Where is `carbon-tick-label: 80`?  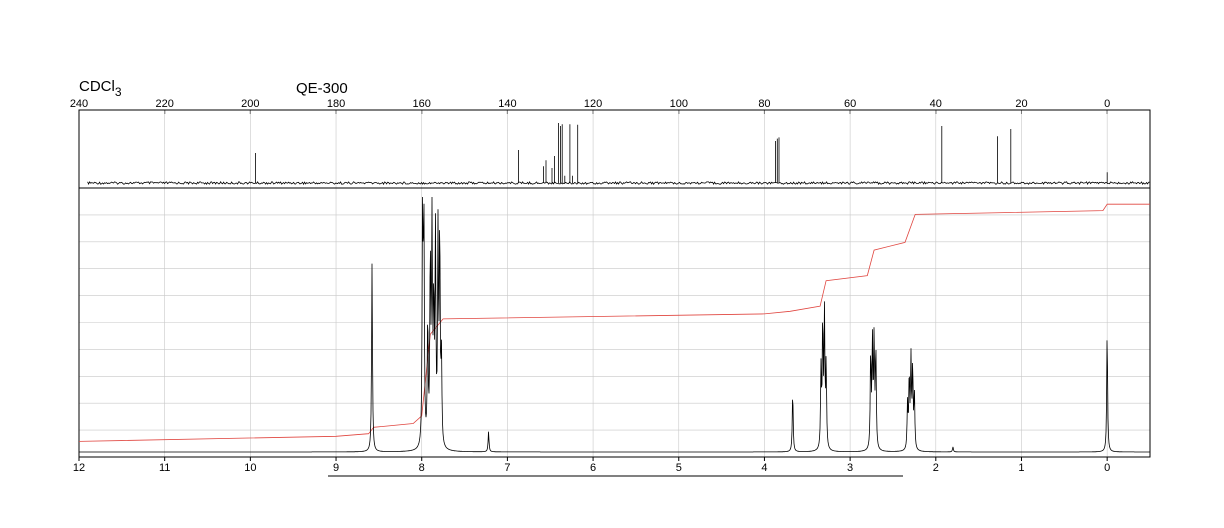
carbon-tick-label: 80 is located at coordinates (764, 104).